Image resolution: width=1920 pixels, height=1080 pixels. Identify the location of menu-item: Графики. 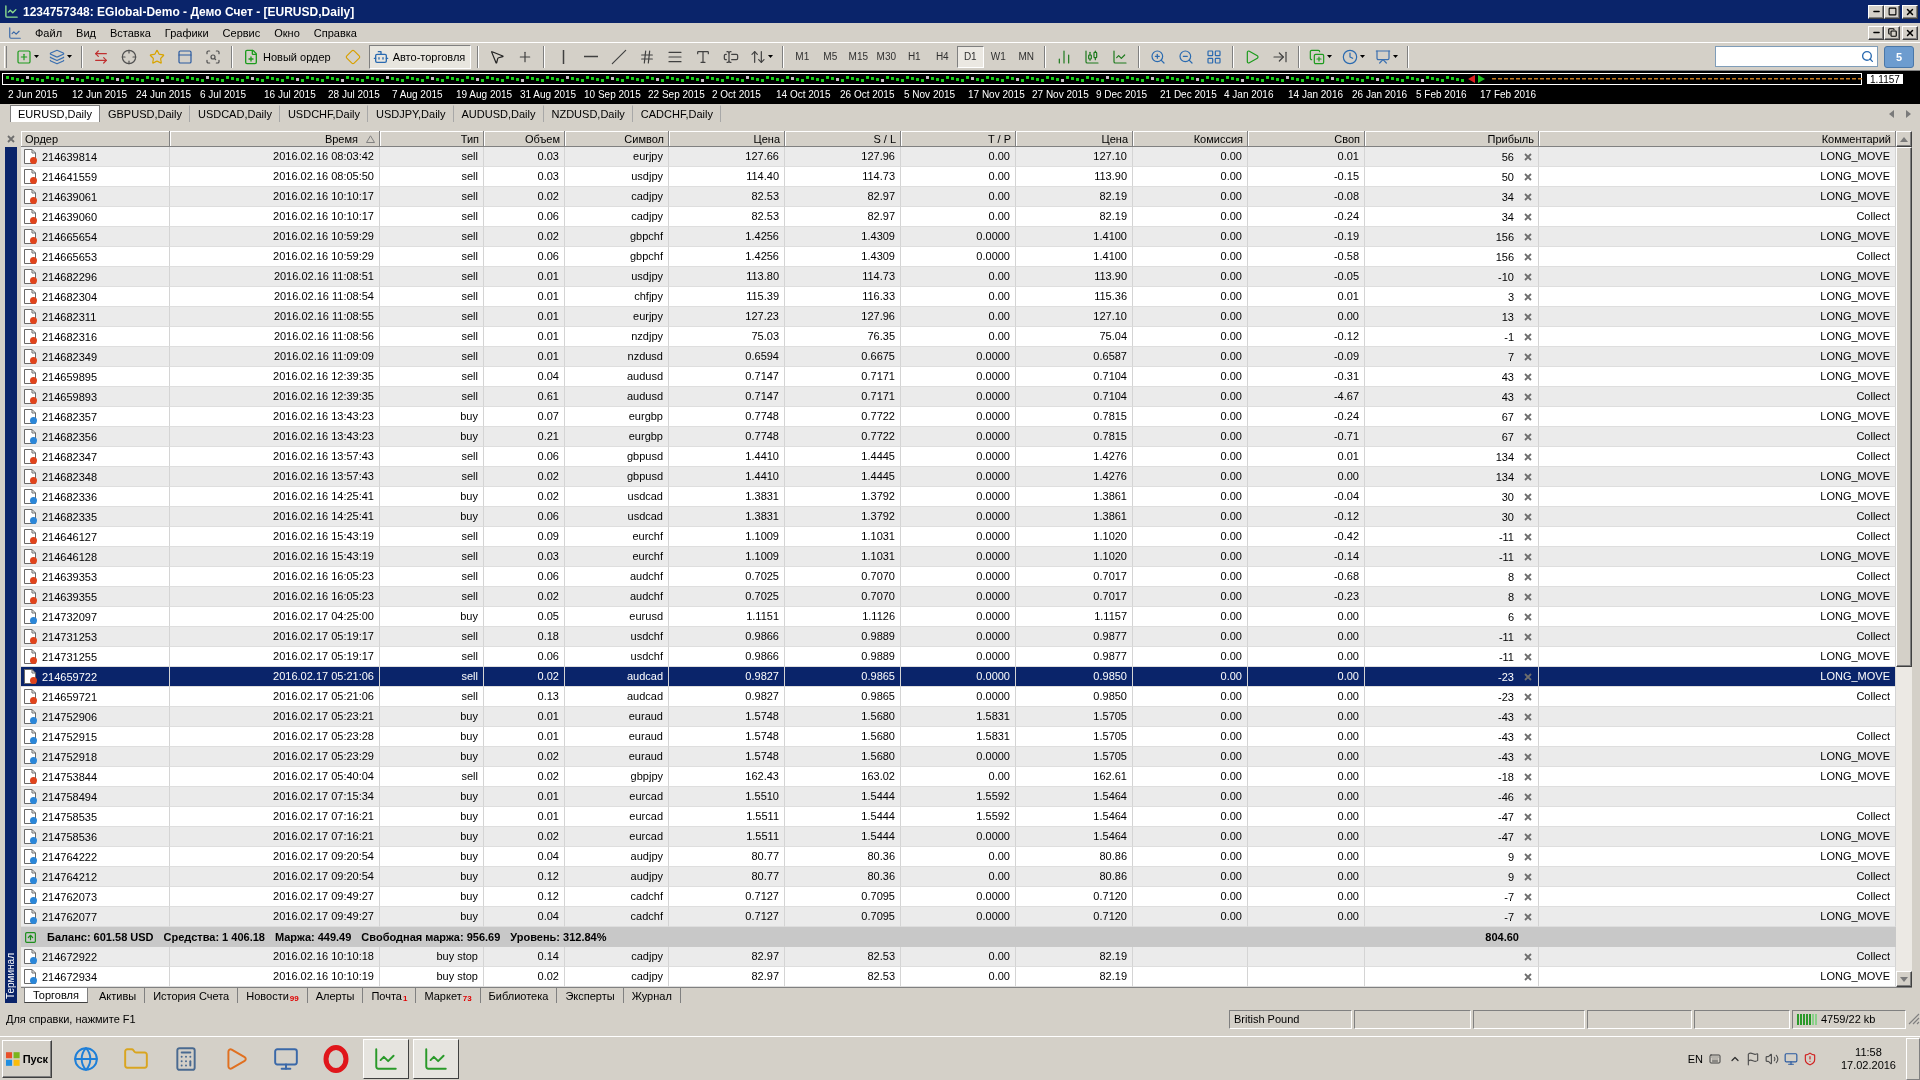
(186, 32).